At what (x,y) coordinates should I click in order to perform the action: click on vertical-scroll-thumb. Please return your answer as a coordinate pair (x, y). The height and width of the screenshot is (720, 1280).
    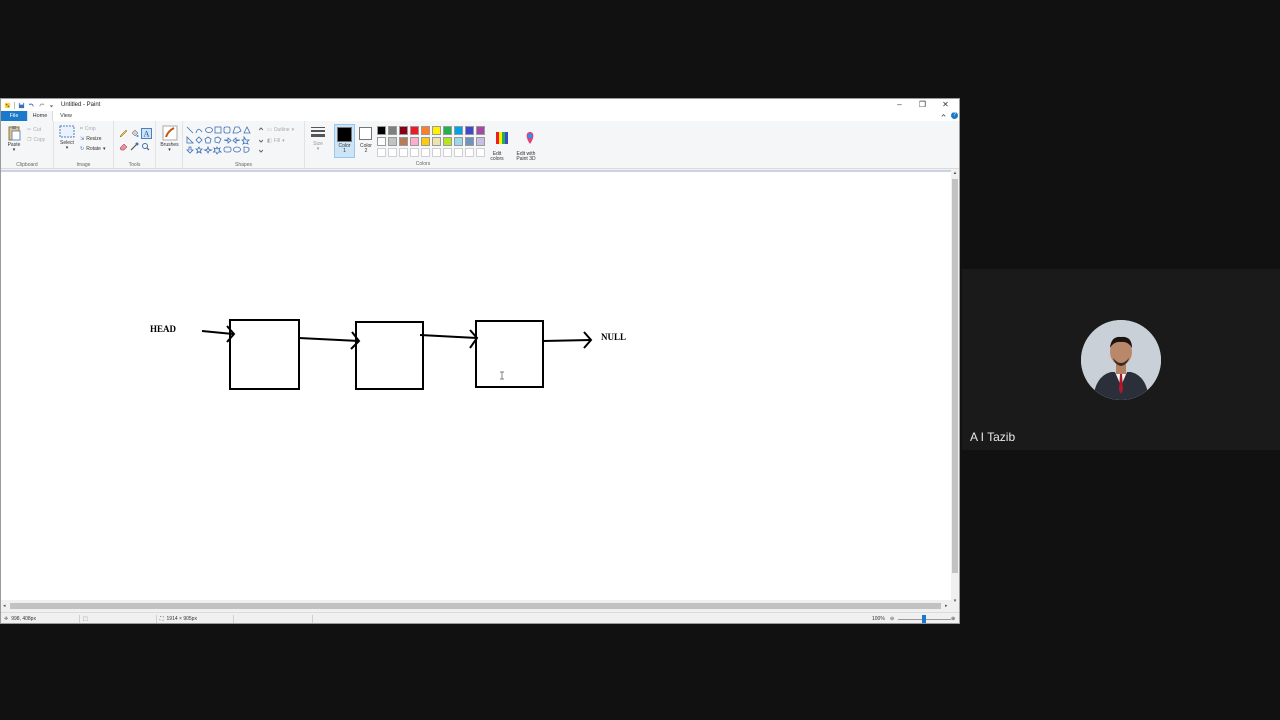
    Looking at the image, I should click on (955, 376).